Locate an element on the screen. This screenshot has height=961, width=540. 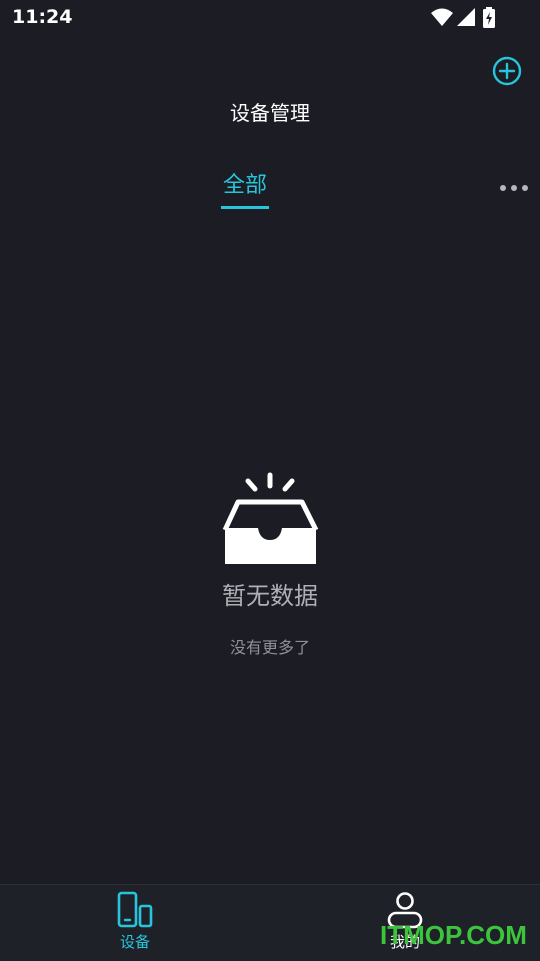
more-button is located at coordinates (514, 188).